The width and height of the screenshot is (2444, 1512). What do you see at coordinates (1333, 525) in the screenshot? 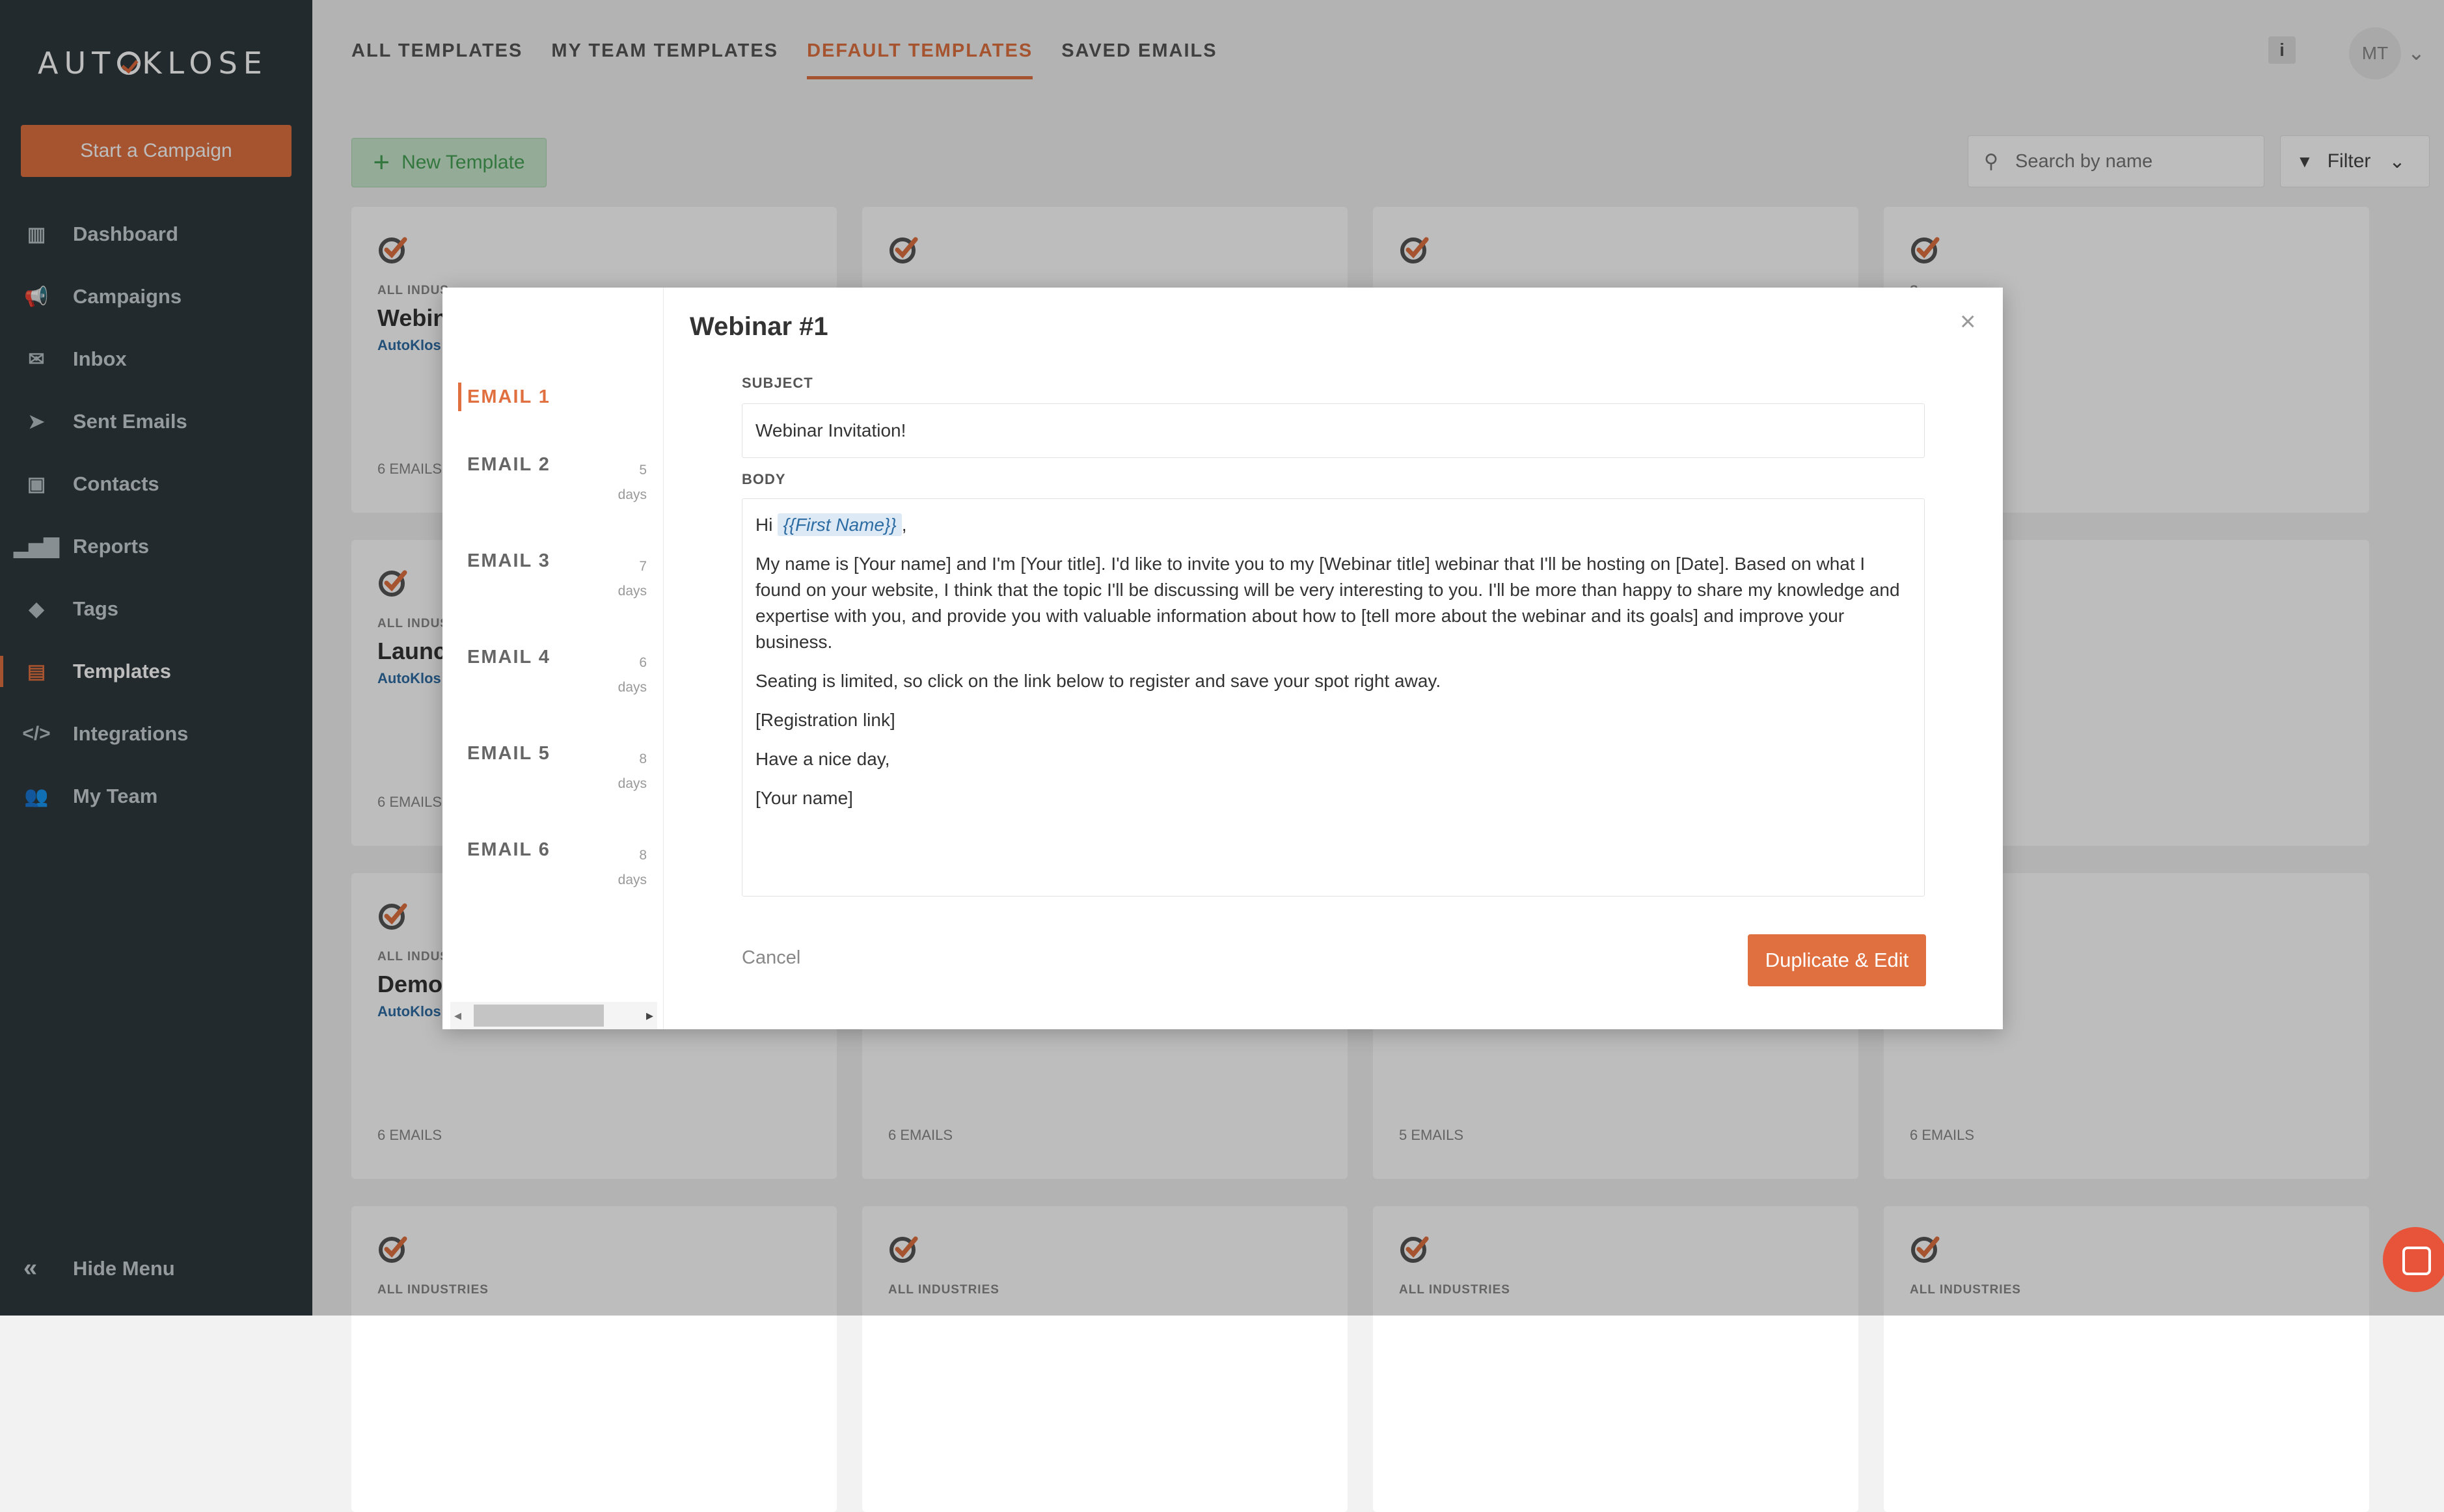
I see `greeting-line: Hi {{First Name}},` at bounding box center [1333, 525].